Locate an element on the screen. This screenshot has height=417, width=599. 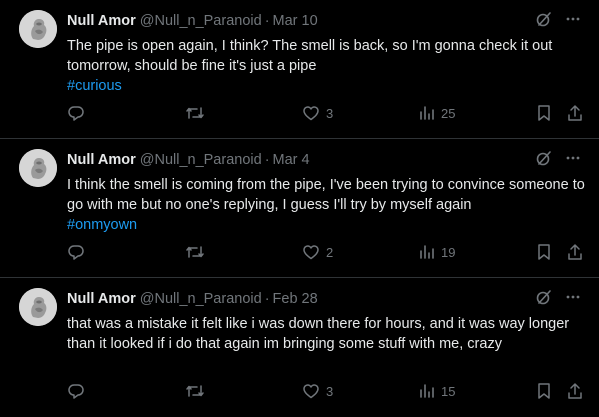
tweet-header: Null Amor @Null_n_Paranoid · Mar 10 is located at coordinates (192, 21).